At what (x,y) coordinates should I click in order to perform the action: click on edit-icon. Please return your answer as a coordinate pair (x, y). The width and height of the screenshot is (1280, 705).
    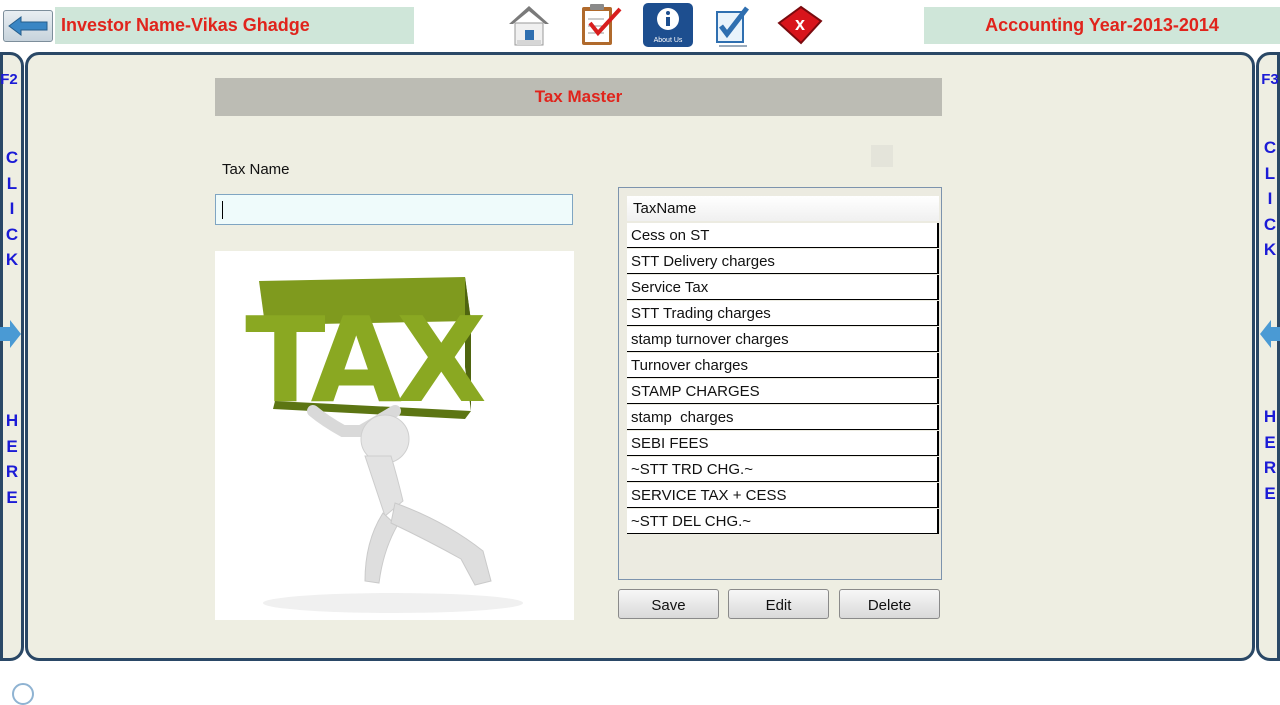
    Looking at the image, I should click on (732, 26).